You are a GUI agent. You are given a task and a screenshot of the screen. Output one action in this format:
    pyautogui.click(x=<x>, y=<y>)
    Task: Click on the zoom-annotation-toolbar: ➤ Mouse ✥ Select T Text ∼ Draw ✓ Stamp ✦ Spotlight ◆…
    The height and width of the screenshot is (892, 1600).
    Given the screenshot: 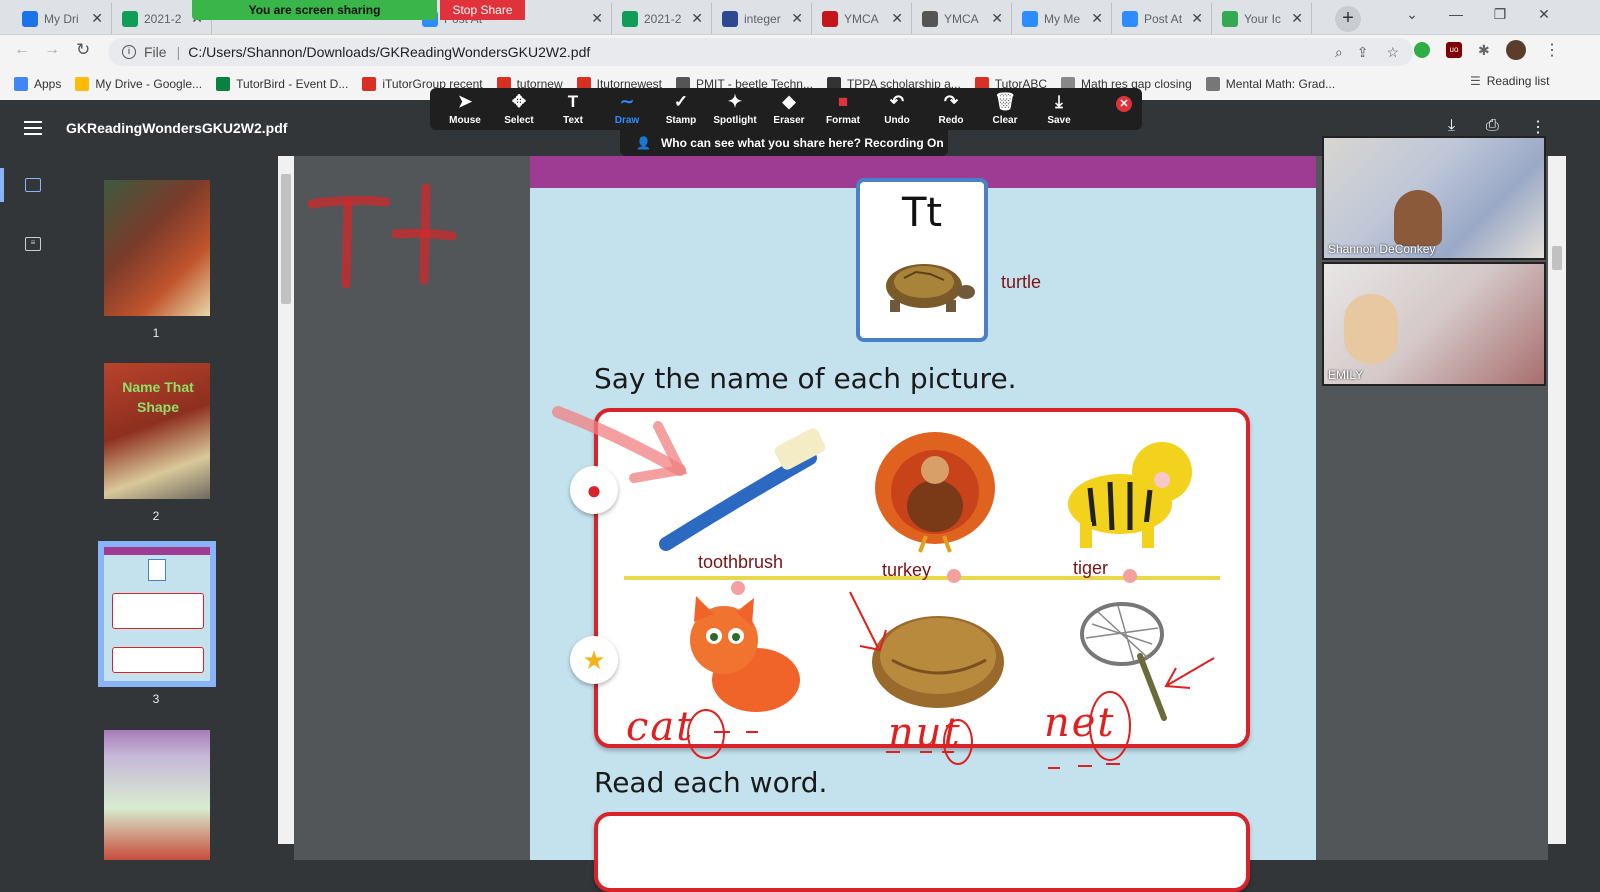 What is the action you would take?
    pyautogui.click(x=786, y=109)
    